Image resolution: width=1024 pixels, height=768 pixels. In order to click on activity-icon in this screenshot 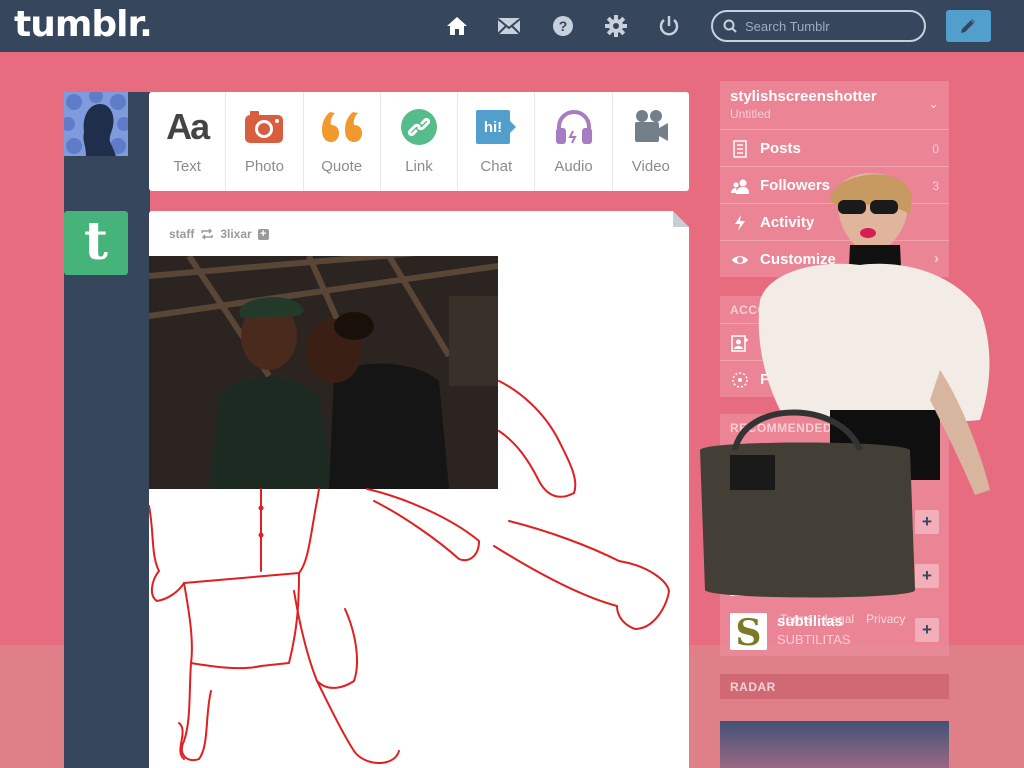, I will do `click(740, 223)`.